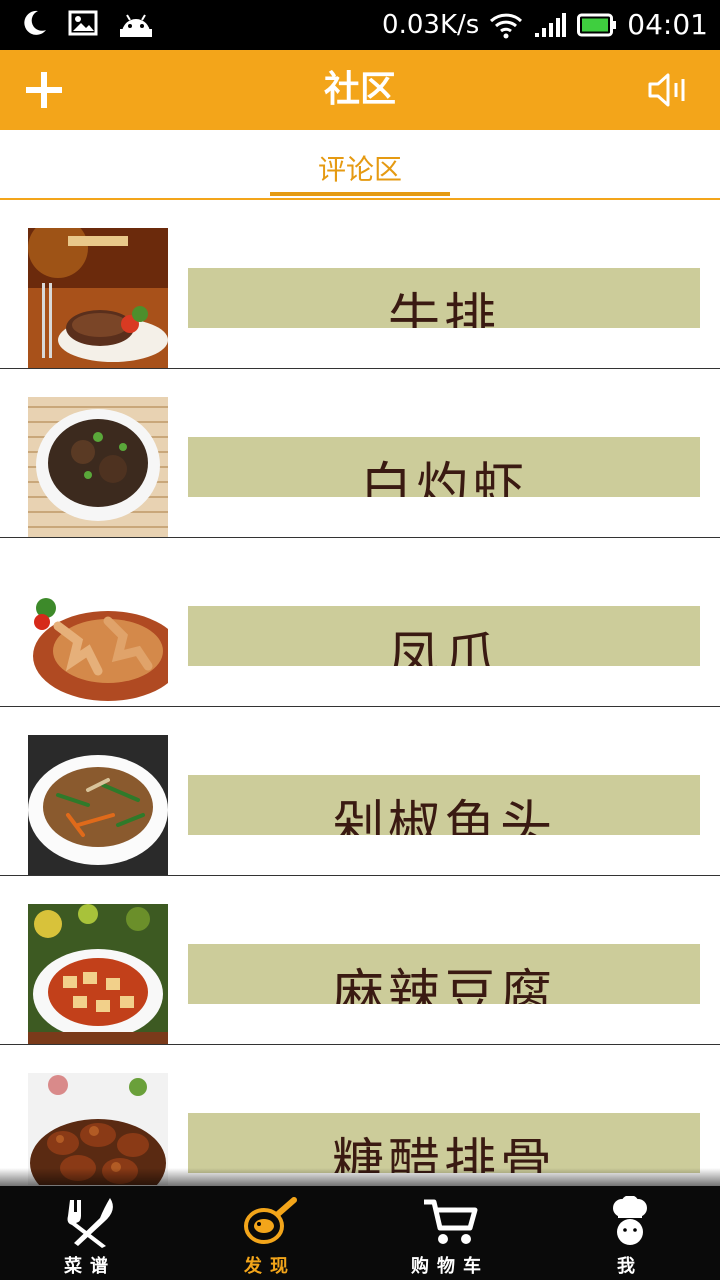  I want to click on network-speed: 0.03K/s, so click(431, 24).